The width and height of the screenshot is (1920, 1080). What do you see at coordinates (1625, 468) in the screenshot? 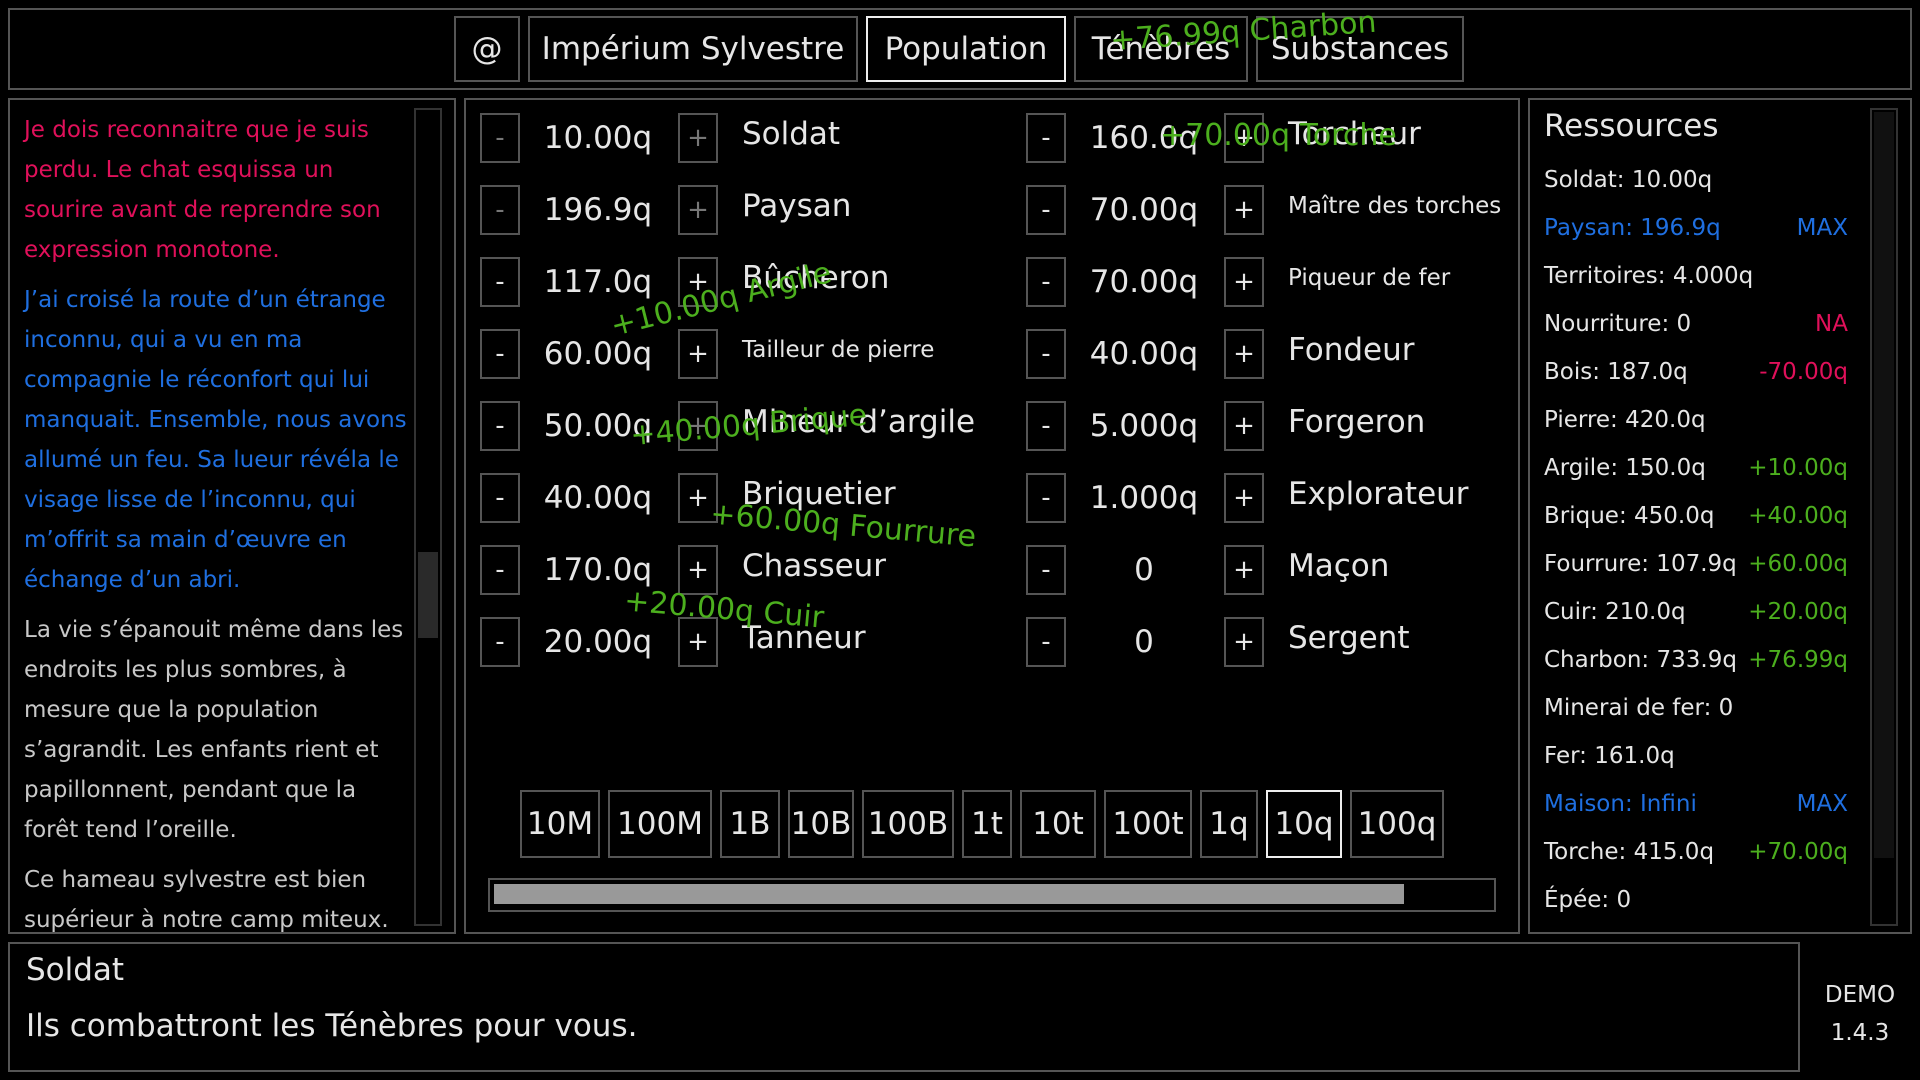
I see `resource-label: Argile: 150.0q` at bounding box center [1625, 468].